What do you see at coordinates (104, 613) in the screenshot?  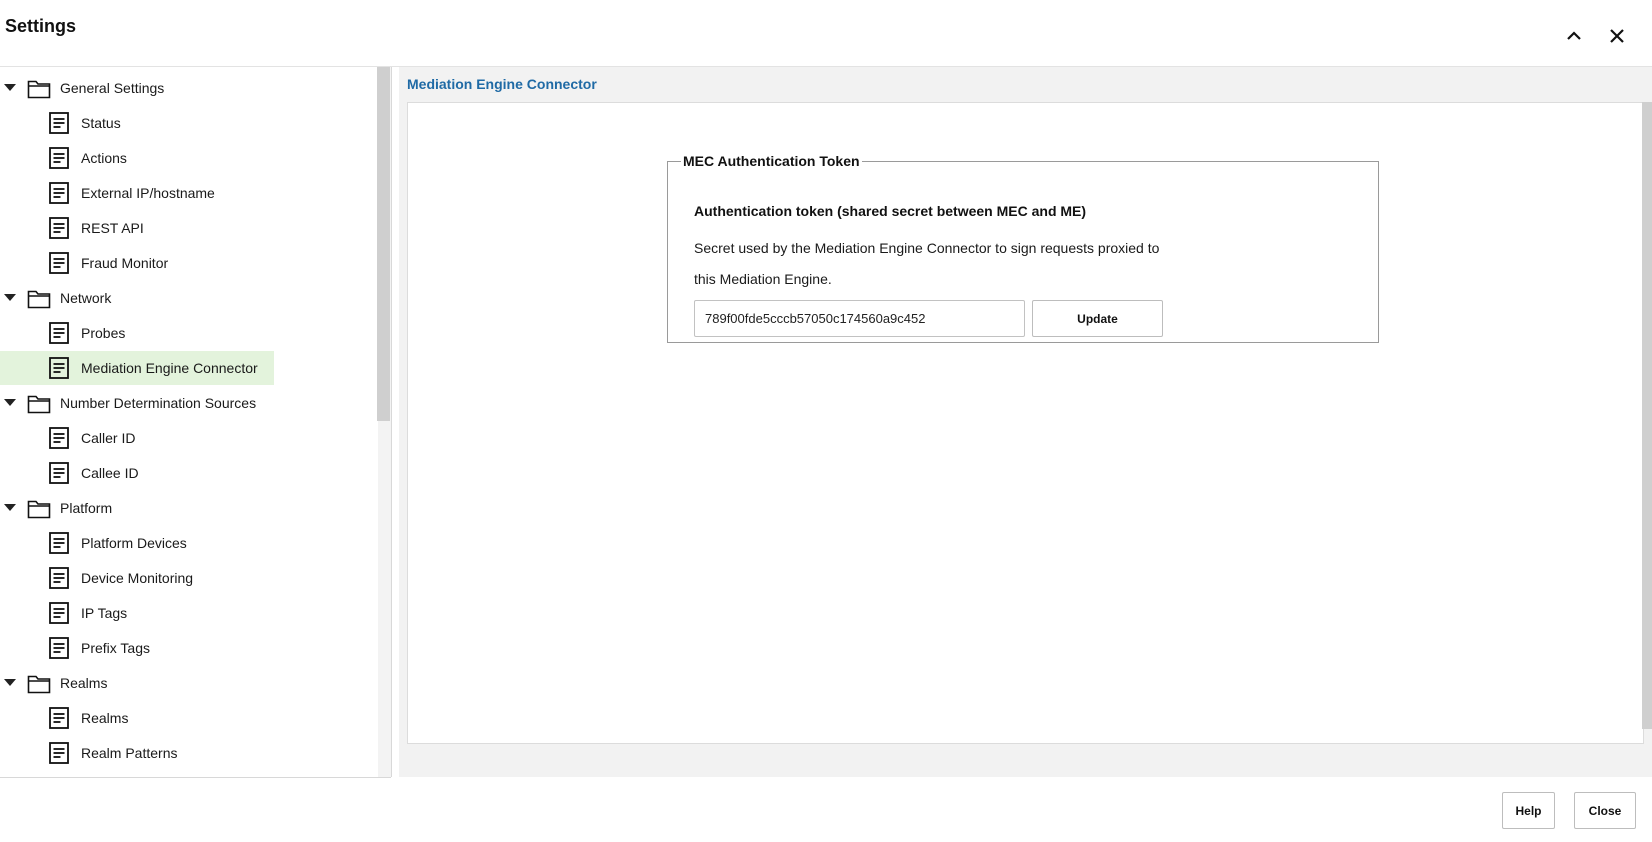 I see `tree-item-label: IP Tags` at bounding box center [104, 613].